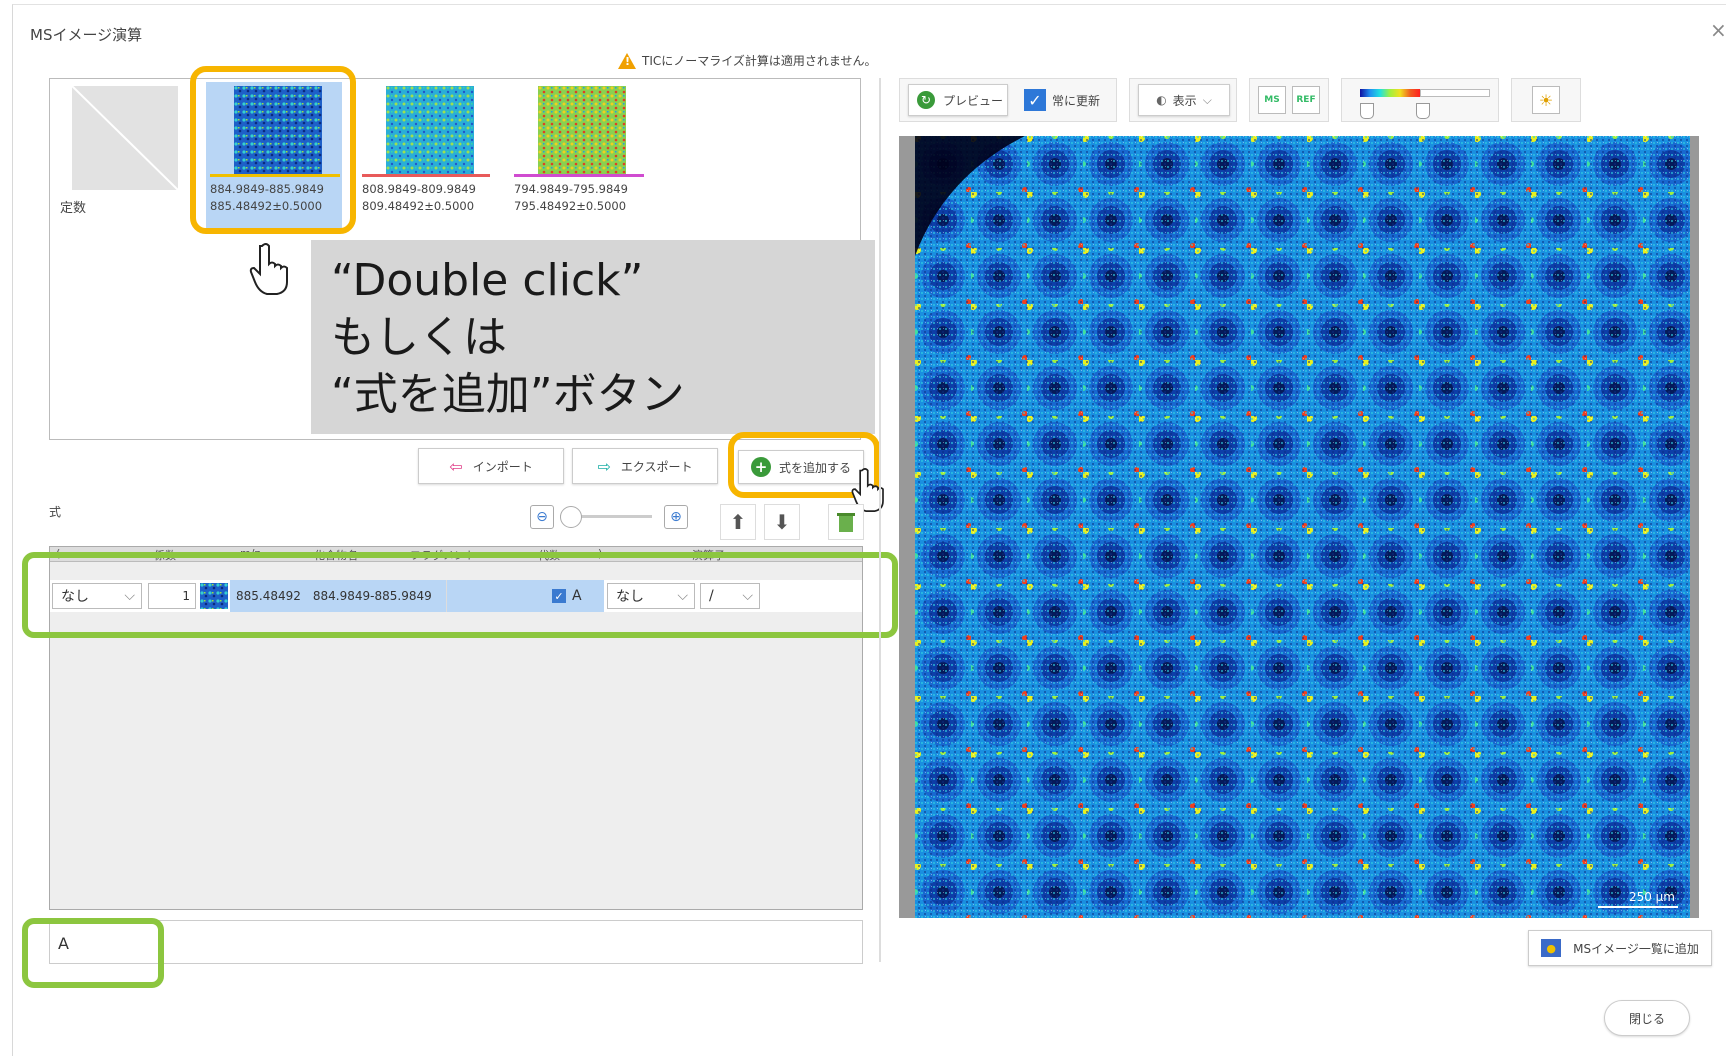  I want to click on export-button: ⇨ エクスポート, so click(645, 466).